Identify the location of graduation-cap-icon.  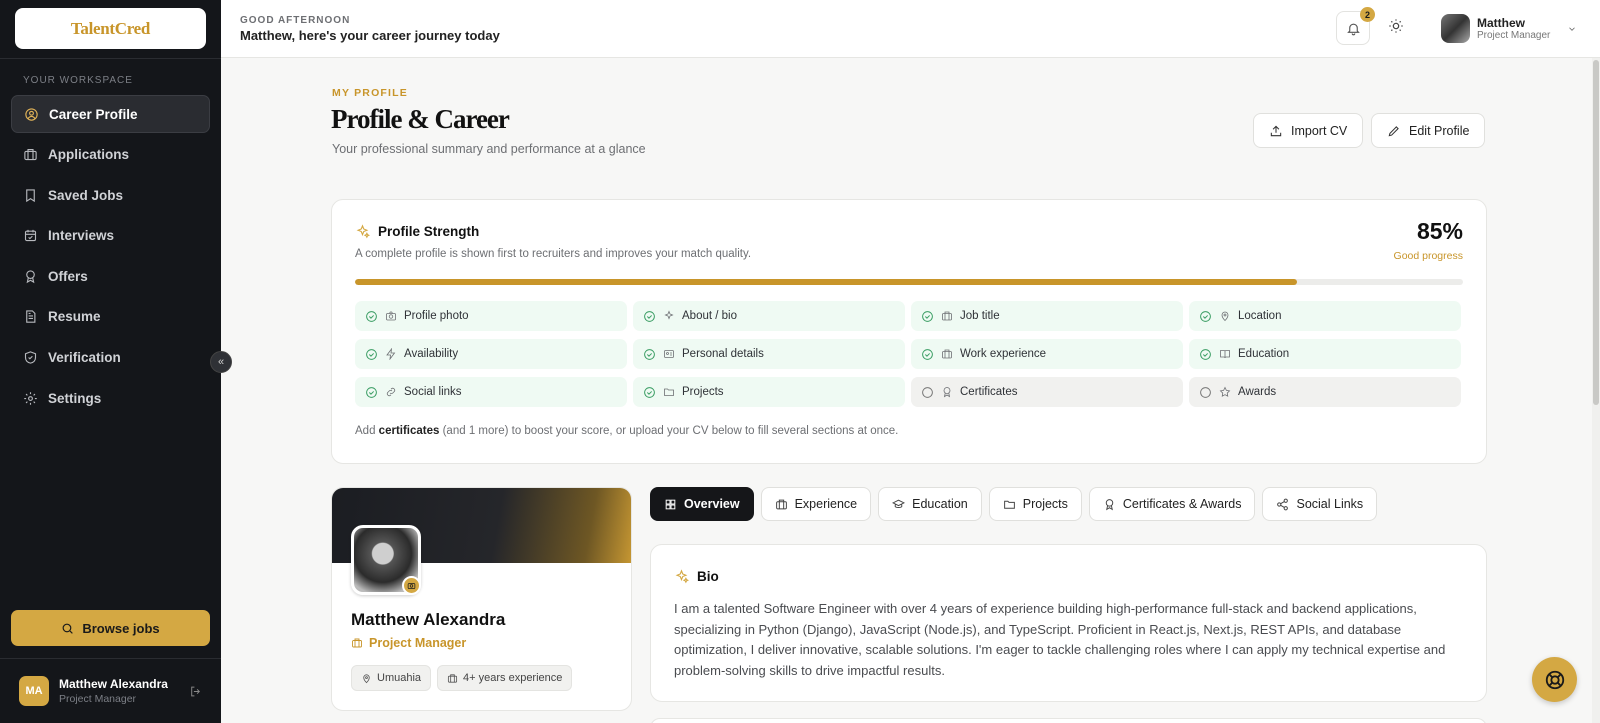
(899, 503).